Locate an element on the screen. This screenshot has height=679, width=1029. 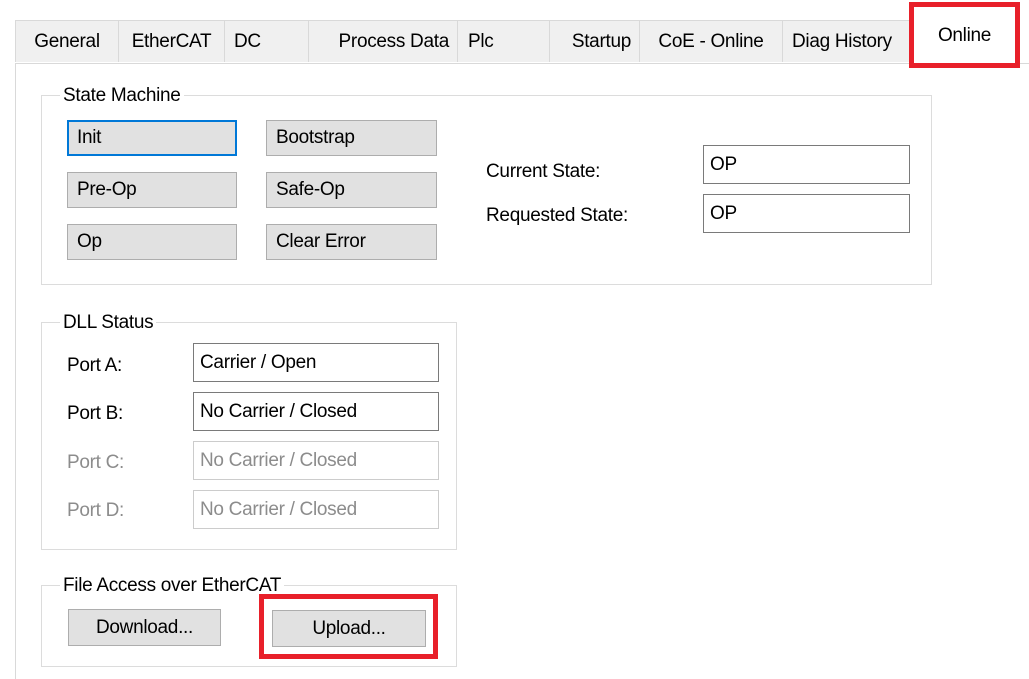
port-c-field: No Carrier / Closed is located at coordinates (316, 460).